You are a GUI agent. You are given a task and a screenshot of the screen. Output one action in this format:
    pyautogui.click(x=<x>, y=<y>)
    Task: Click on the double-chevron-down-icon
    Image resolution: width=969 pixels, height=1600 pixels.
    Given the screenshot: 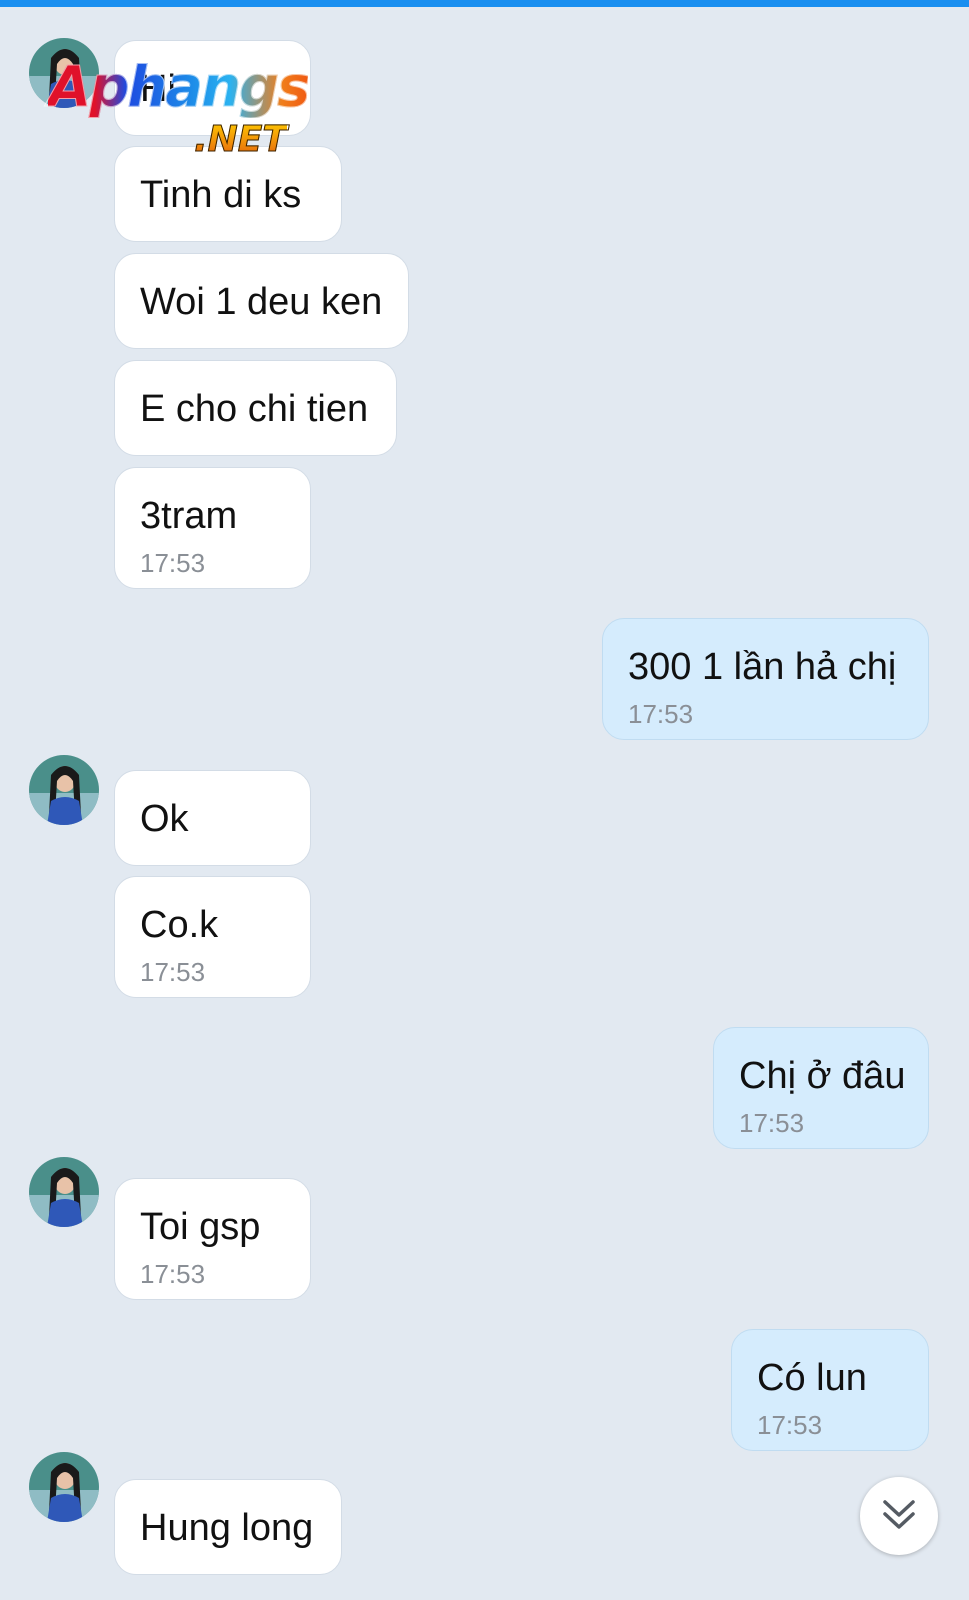 What is the action you would take?
    pyautogui.click(x=899, y=1514)
    